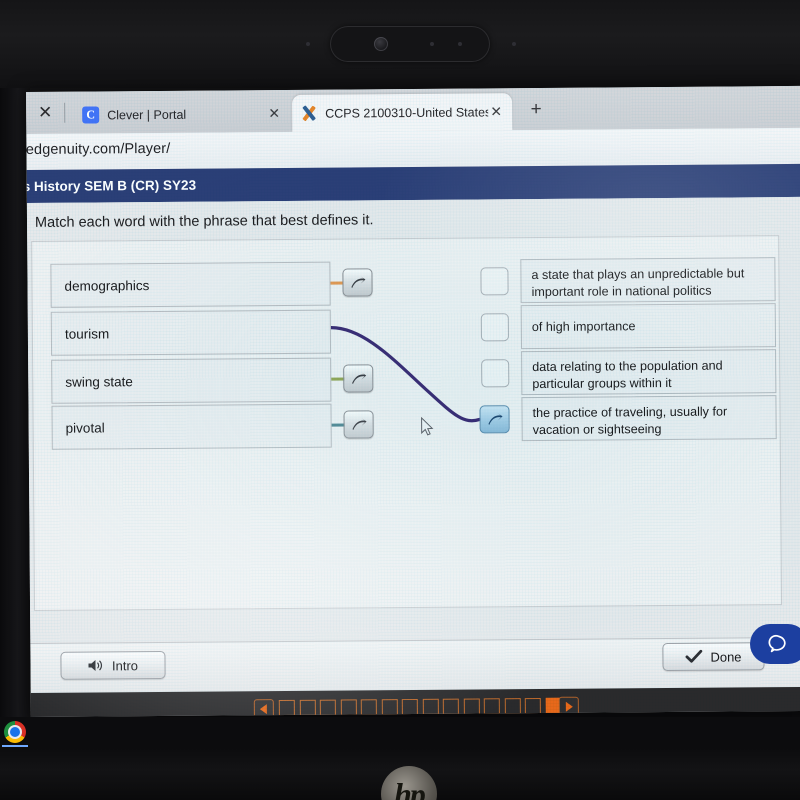 This screenshot has height=800, width=800. What do you see at coordinates (648, 326) in the screenshot?
I see `definition-item: of high importance` at bounding box center [648, 326].